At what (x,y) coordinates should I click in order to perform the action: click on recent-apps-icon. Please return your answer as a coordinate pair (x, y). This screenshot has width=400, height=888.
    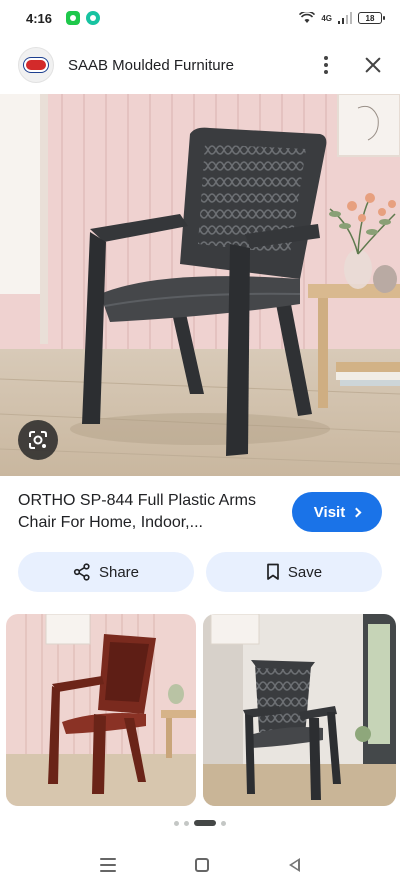
    Looking at the image, I should click on (107, 865).